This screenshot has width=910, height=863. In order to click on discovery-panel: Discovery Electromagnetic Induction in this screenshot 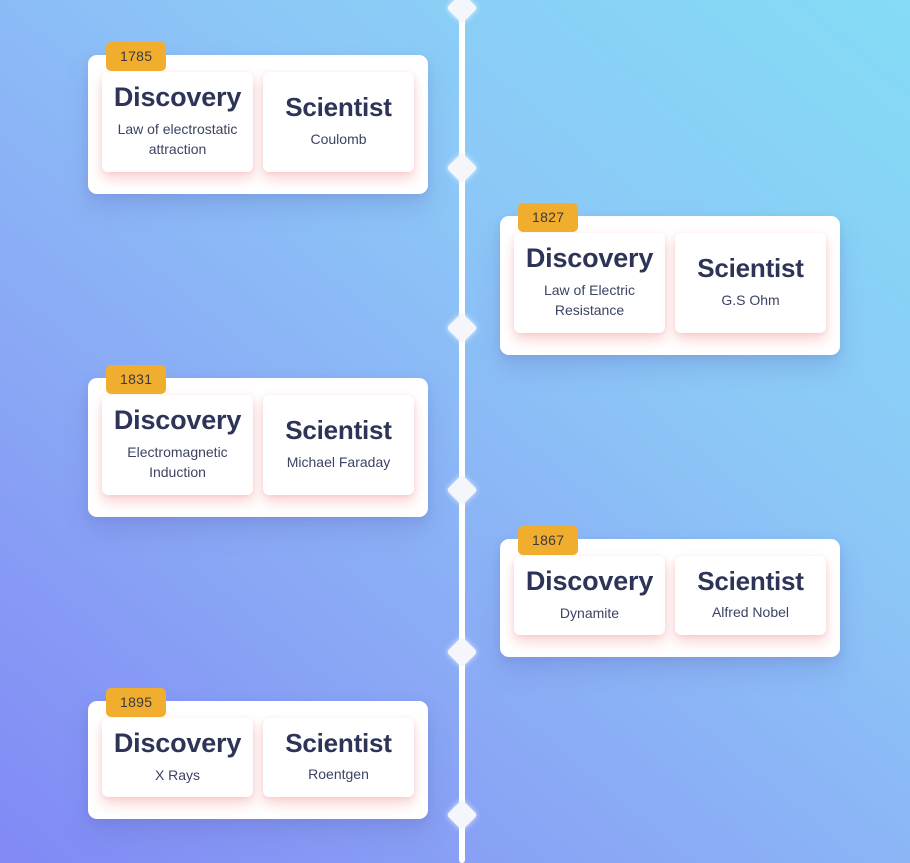, I will do `click(177, 445)`.